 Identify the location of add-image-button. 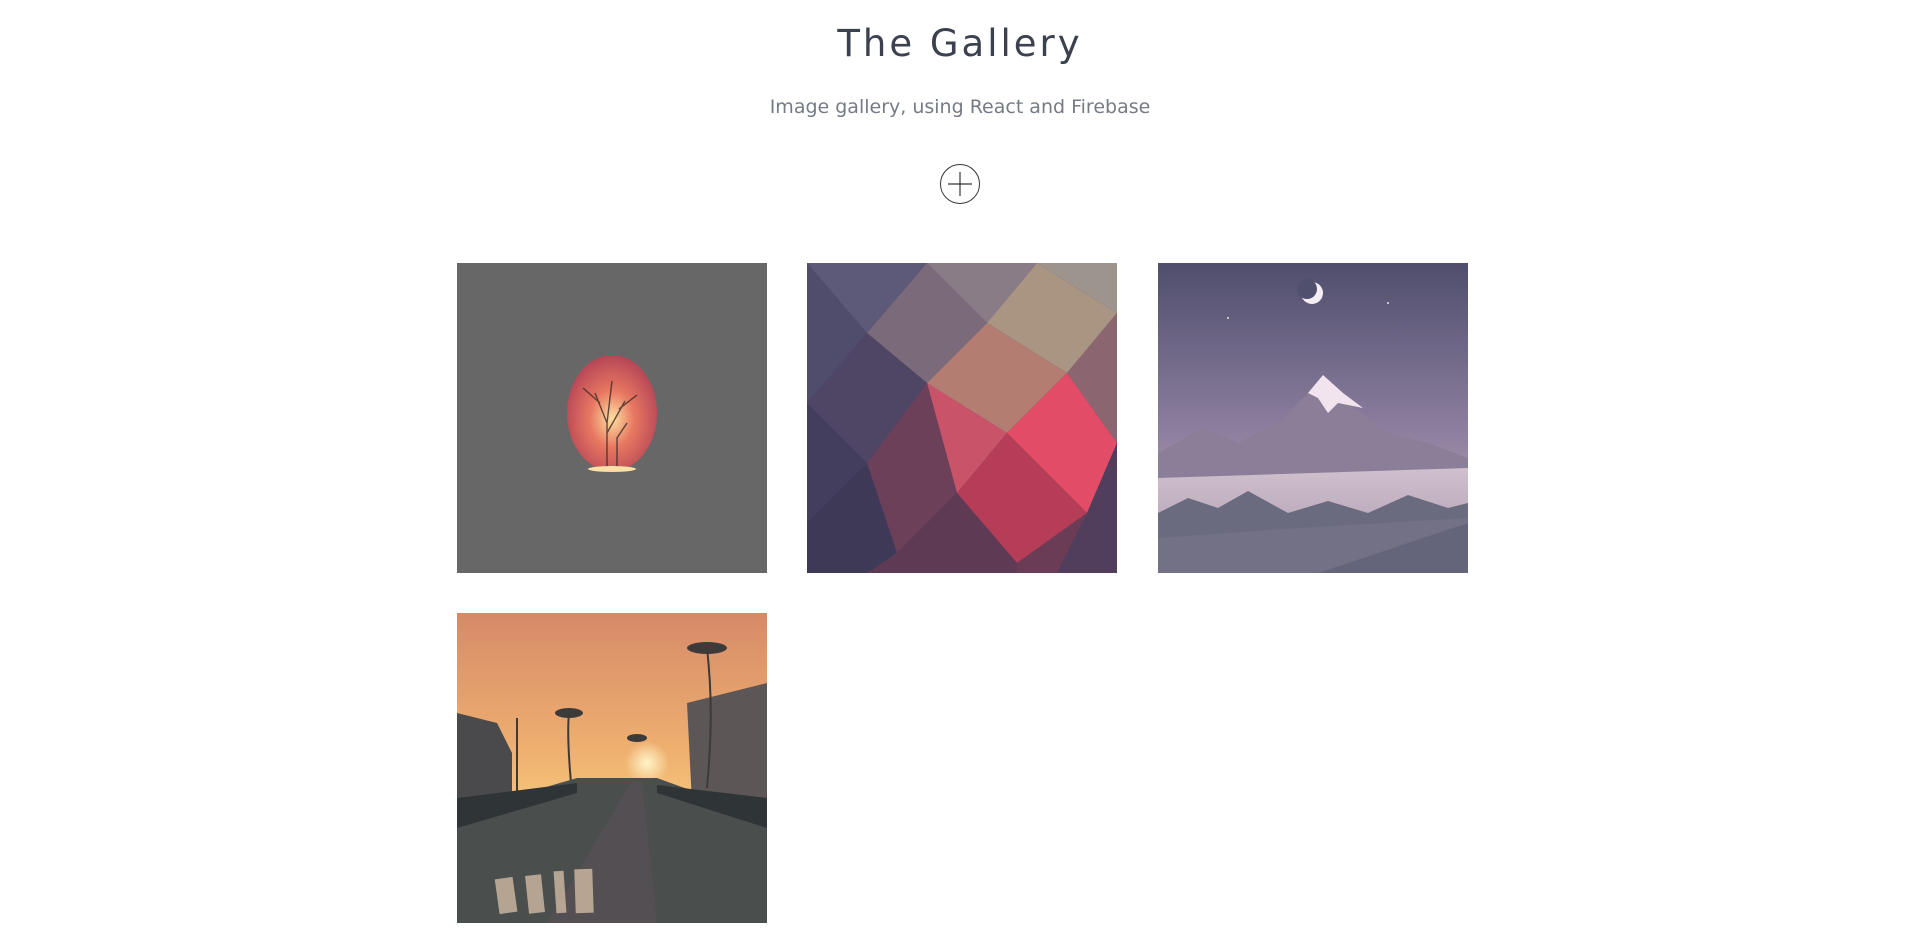
(960, 184).